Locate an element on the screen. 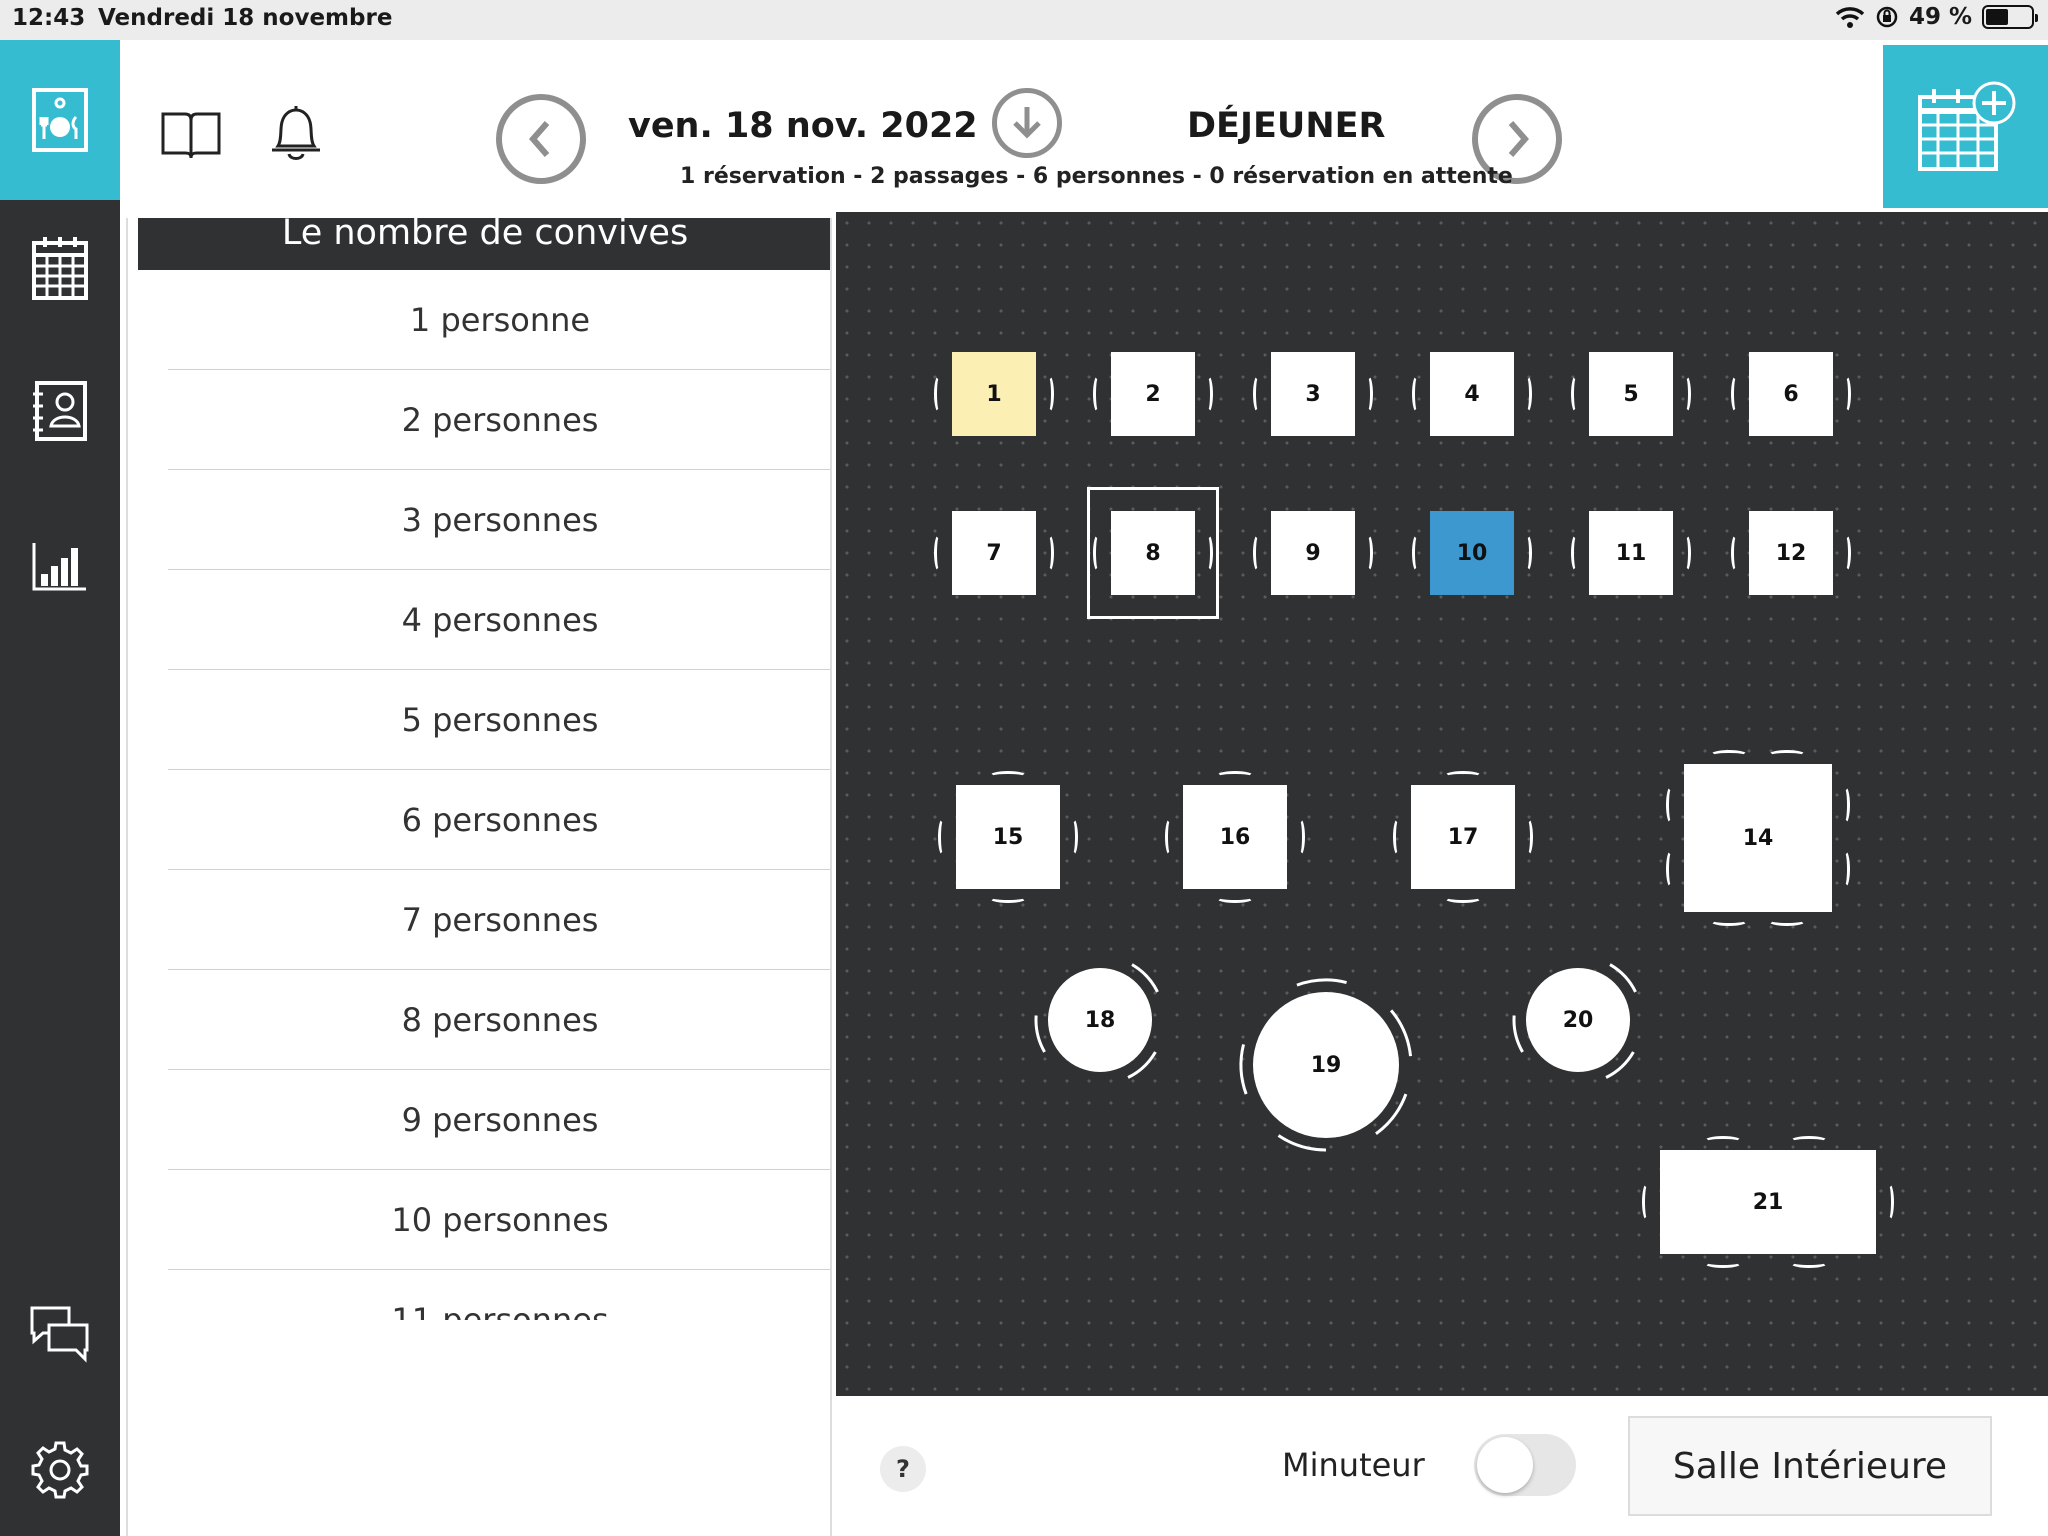 This screenshot has width=2048, height=1536. sidebar-item-contacts is located at coordinates (60, 411).